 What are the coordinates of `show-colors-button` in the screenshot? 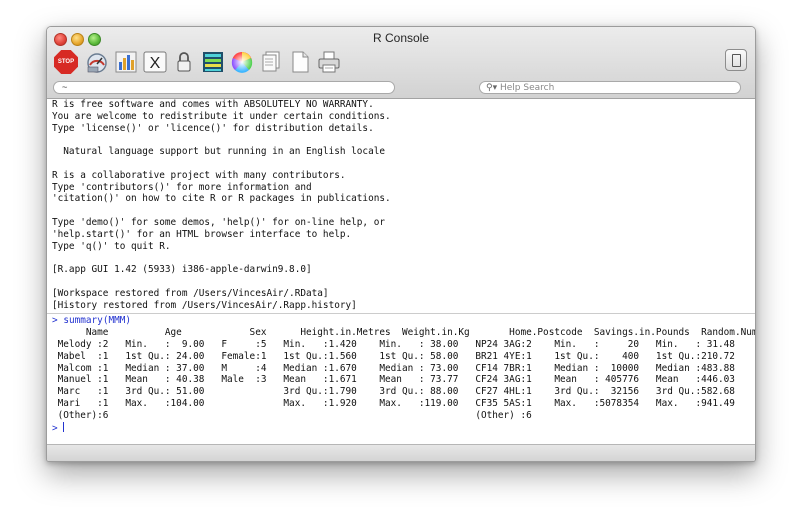 It's located at (213, 62).